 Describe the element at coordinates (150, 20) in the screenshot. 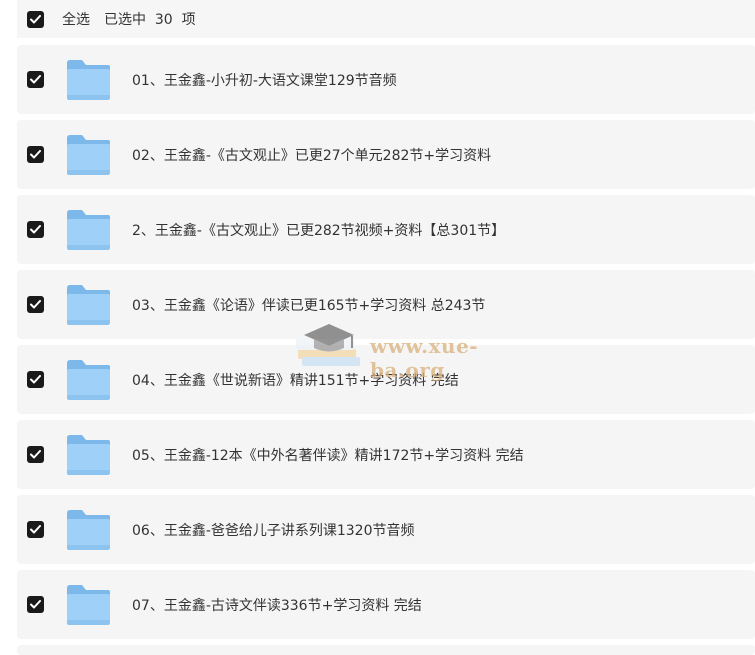

I see `selected-count-text: 已选中 30 项` at that location.